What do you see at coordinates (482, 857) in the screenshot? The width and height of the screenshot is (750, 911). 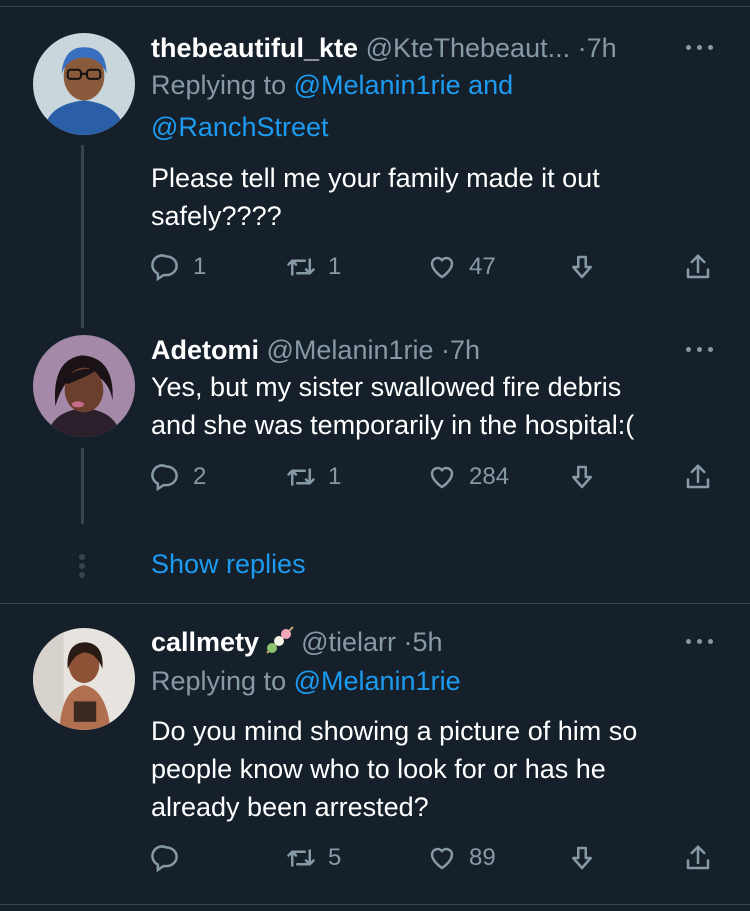 I see `like-count: 89` at bounding box center [482, 857].